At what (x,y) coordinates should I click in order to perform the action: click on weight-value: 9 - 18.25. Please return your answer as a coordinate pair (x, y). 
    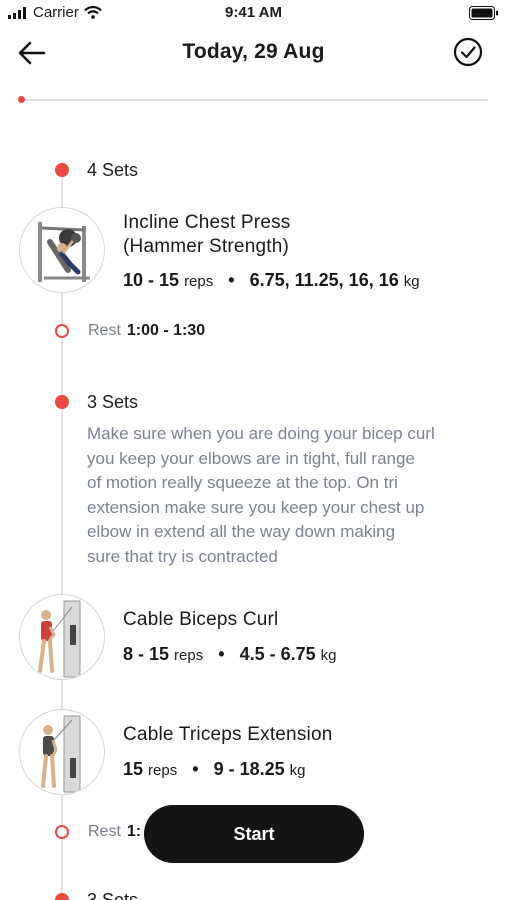
    Looking at the image, I should click on (249, 769).